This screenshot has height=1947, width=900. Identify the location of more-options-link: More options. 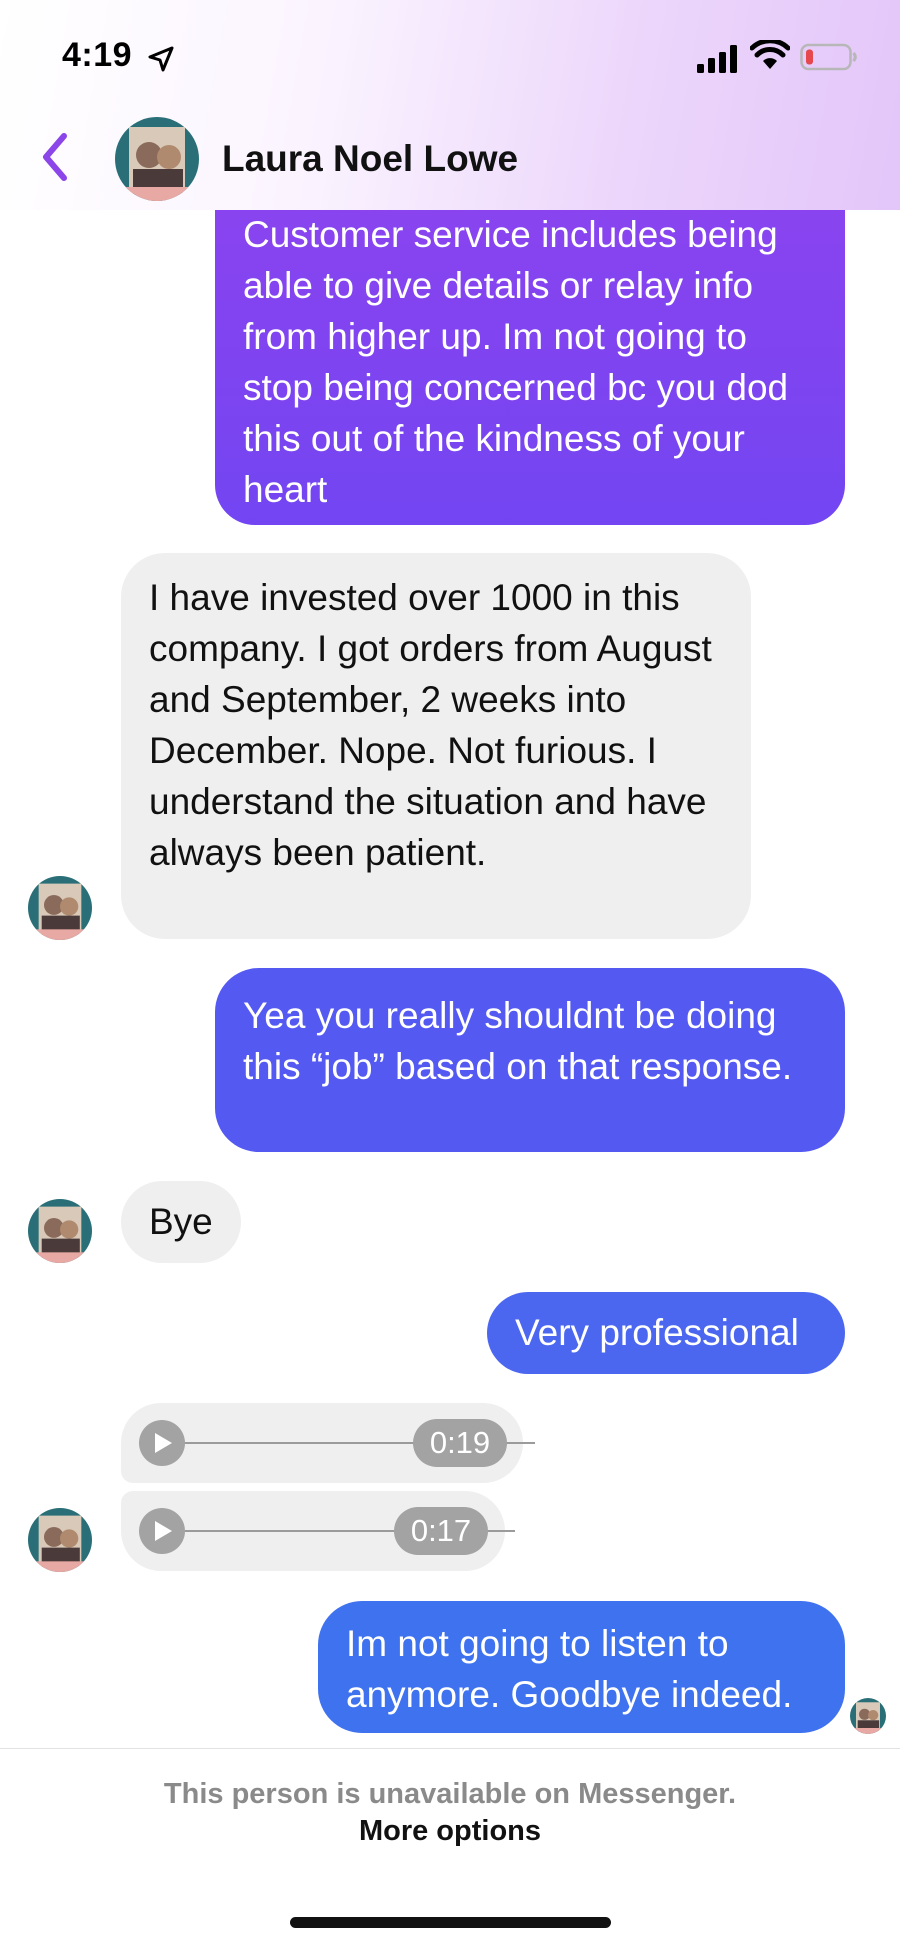
(450, 1831).